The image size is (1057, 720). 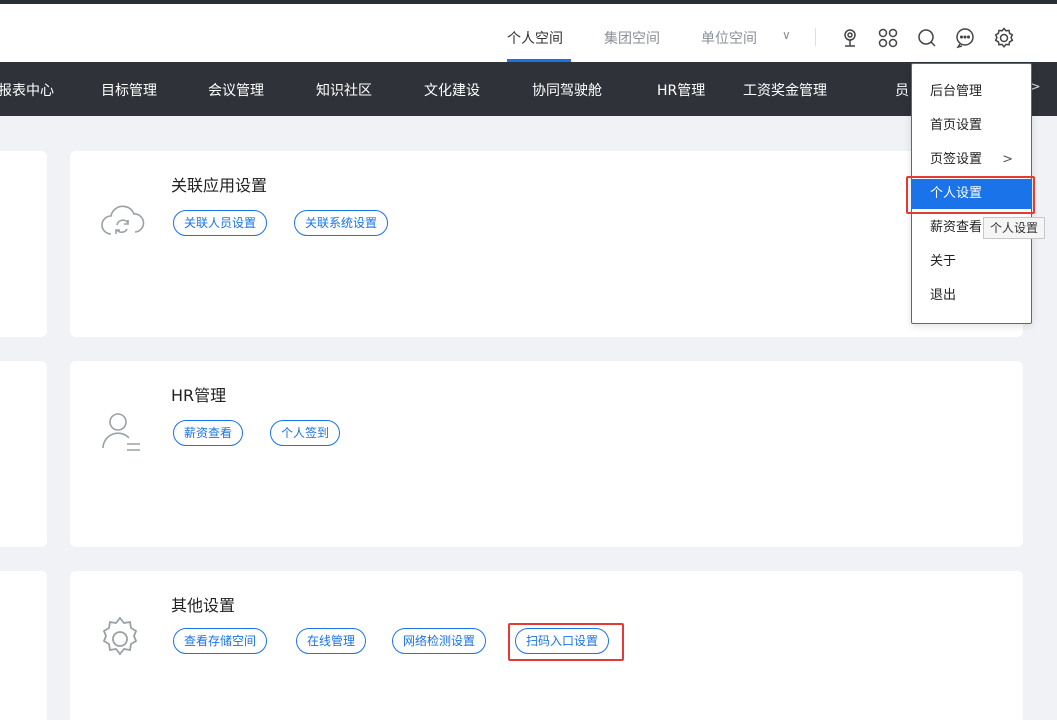 What do you see at coordinates (632, 38) in the screenshot?
I see `tab-group-space: 集团空间` at bounding box center [632, 38].